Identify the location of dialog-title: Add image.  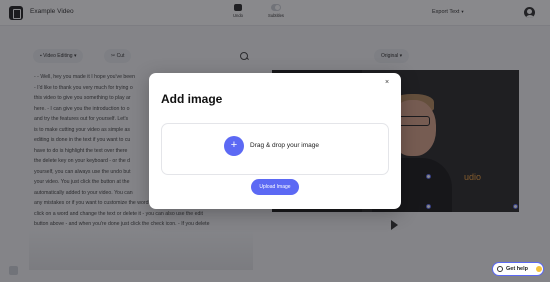
(192, 99).